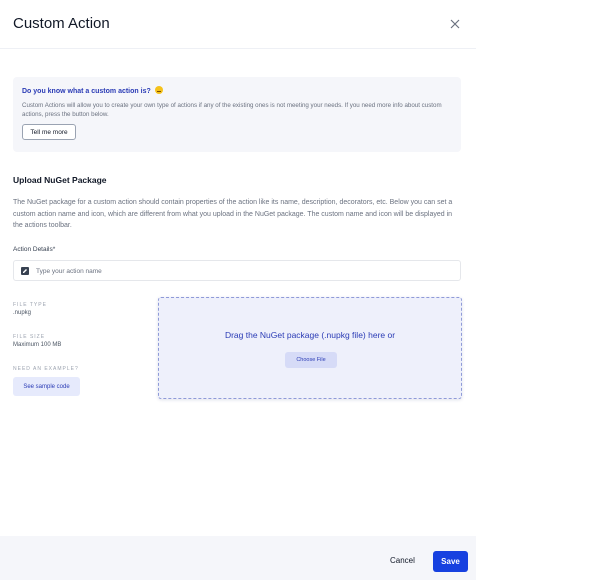 The height and width of the screenshot is (580, 610). What do you see at coordinates (49, 132) in the screenshot?
I see `tell-me-more-button: Tell me more` at bounding box center [49, 132].